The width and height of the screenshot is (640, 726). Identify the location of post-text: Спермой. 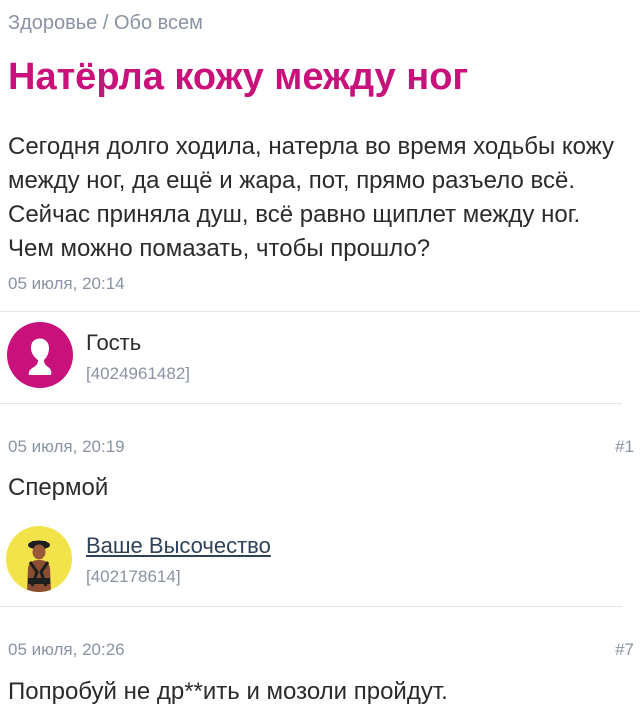
(58, 487).